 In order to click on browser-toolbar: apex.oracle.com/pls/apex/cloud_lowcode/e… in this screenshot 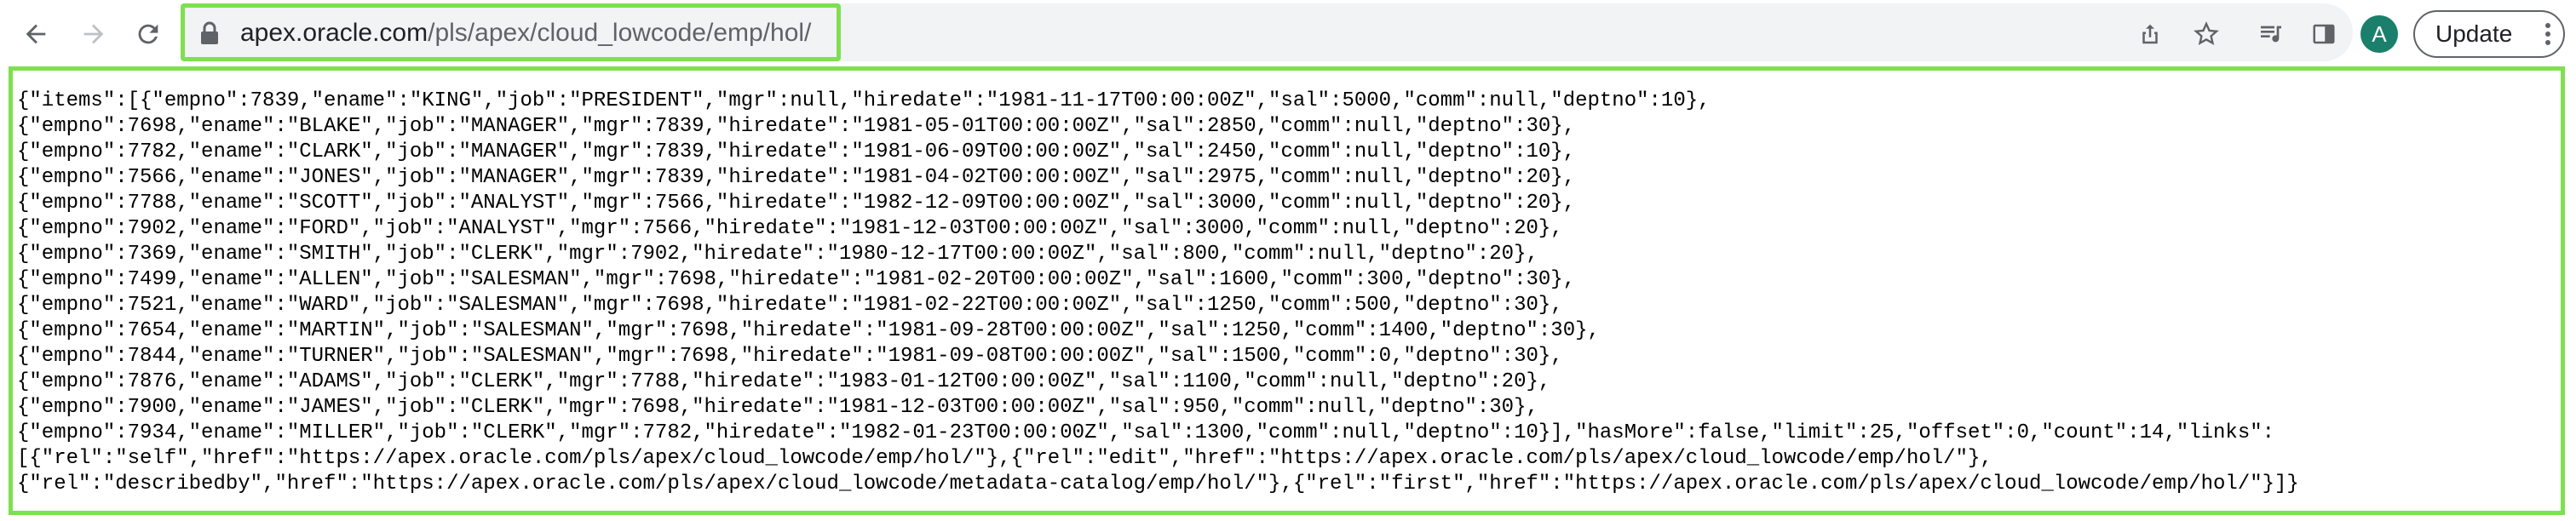, I will do `click(1288, 33)`.